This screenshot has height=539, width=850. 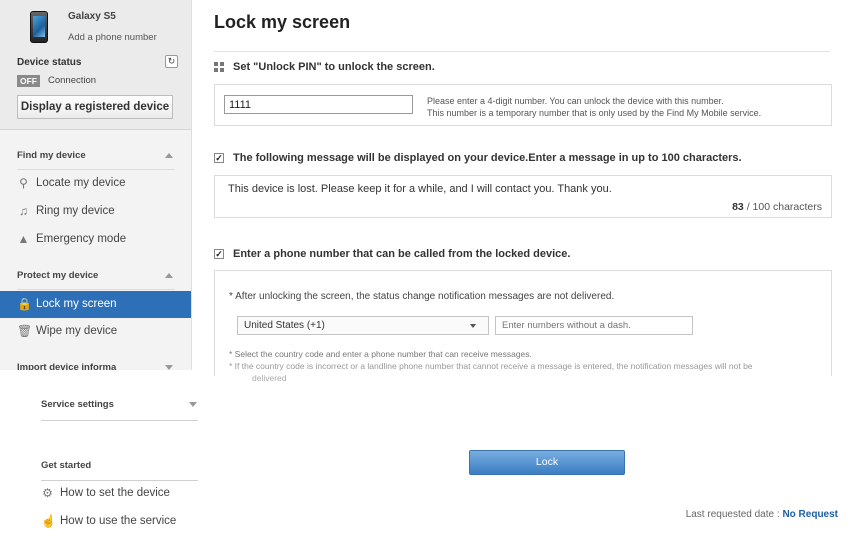 I want to click on connection-label: Connection, so click(x=72, y=80).